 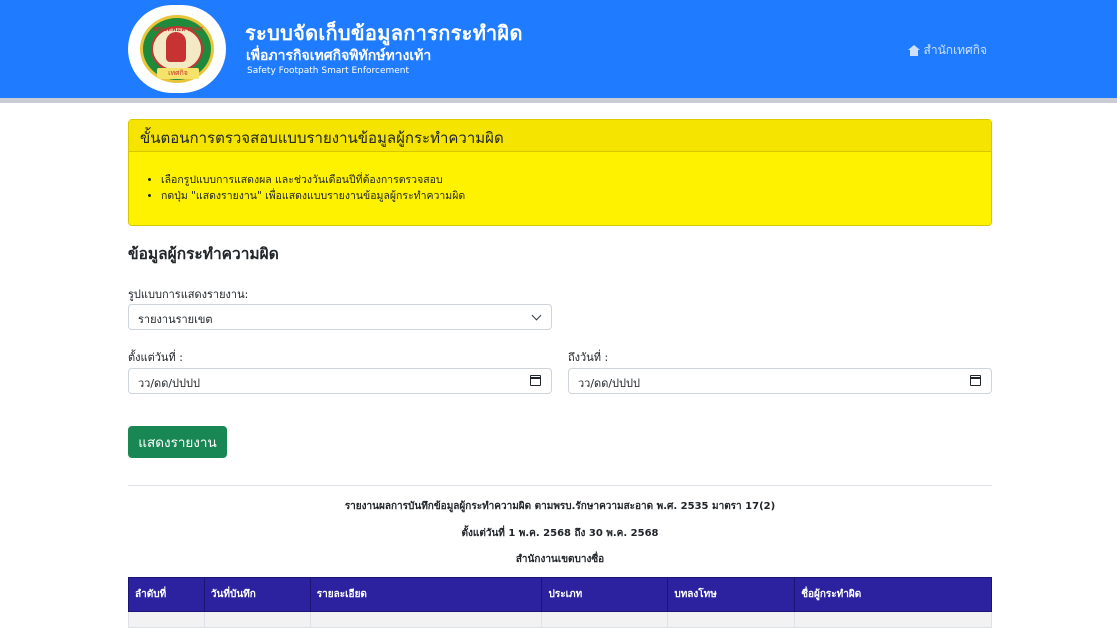 What do you see at coordinates (731, 594) in the screenshot?
I see `column-header: บทลงโทษ` at bounding box center [731, 594].